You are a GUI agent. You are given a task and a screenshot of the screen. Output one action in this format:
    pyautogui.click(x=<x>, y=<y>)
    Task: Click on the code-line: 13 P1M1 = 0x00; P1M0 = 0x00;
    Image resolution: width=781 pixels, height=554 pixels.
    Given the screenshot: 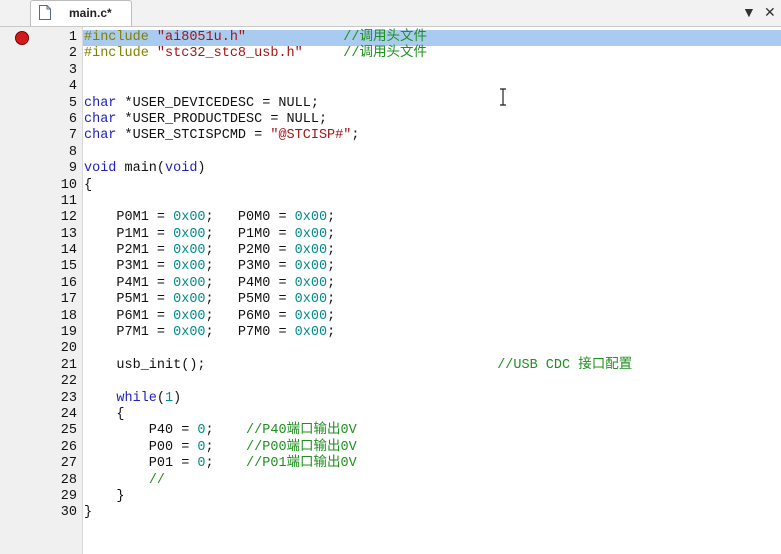 What is the action you would take?
    pyautogui.click(x=390, y=235)
    